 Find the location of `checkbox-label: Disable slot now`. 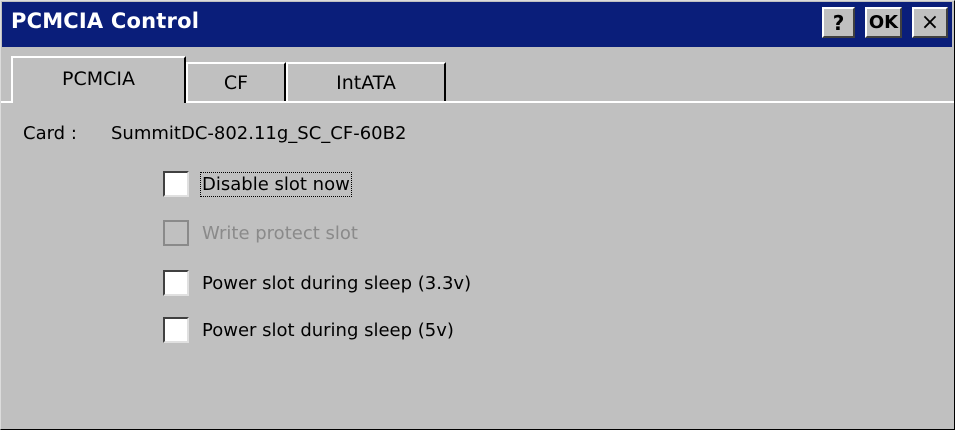

checkbox-label: Disable slot now is located at coordinates (276, 184).